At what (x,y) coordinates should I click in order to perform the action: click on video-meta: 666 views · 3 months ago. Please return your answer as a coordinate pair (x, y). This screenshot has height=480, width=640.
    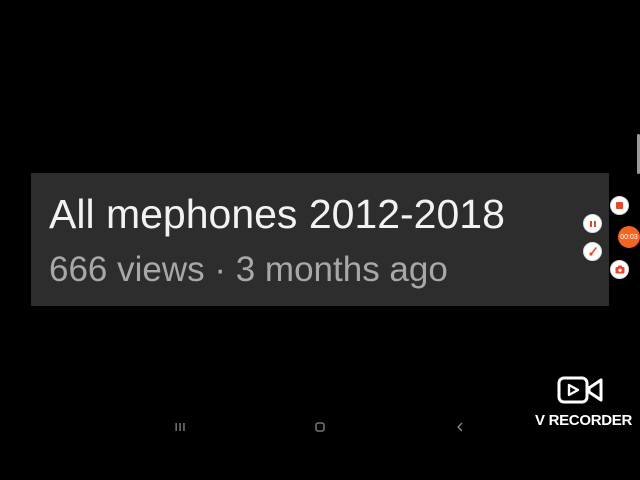
    Looking at the image, I should click on (248, 269).